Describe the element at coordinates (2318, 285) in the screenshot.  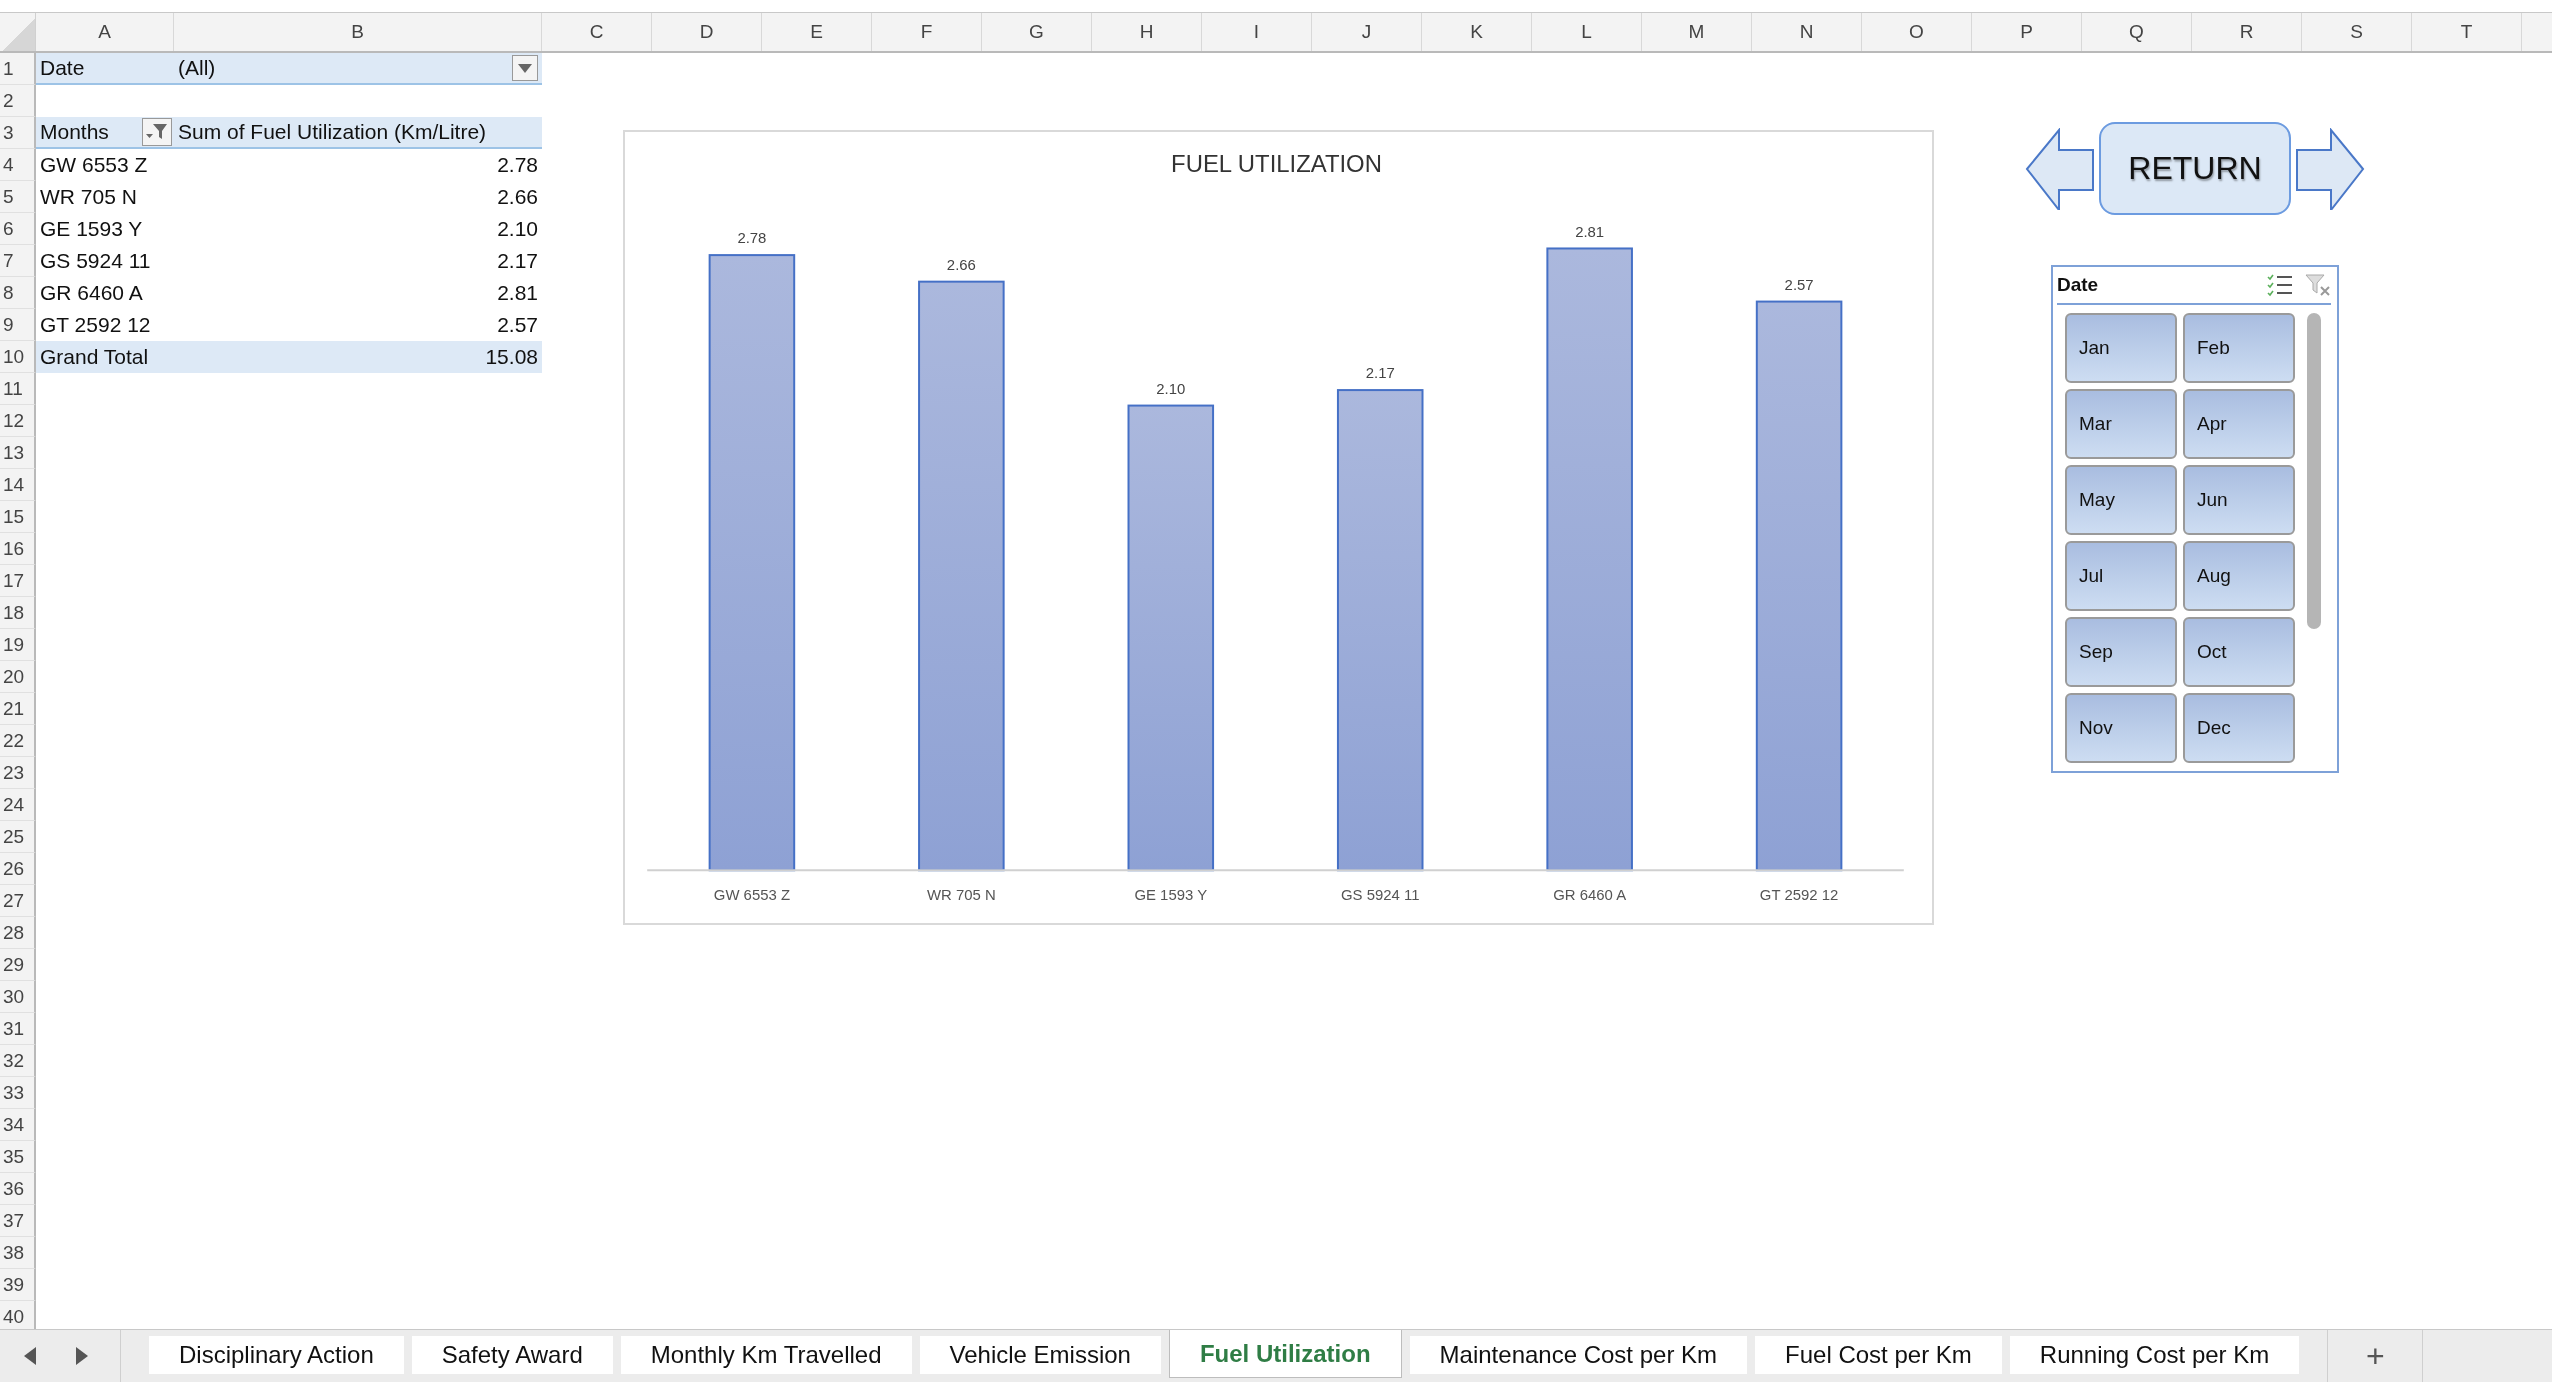
I see `clear-filter-icon` at that location.